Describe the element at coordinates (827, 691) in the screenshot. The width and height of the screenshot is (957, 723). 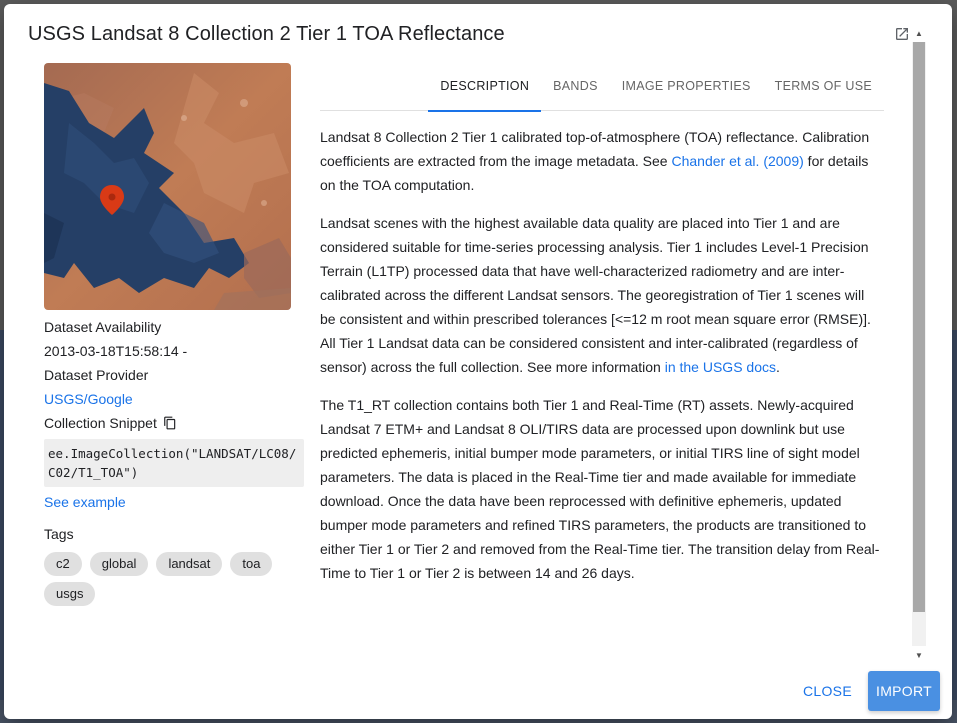
I see `close-button: CLOSE` at that location.